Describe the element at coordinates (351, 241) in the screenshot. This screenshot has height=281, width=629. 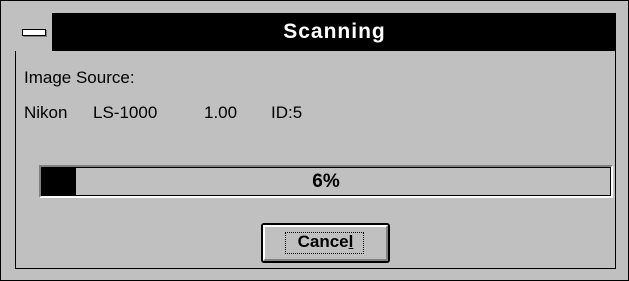
I see `cancel-label-mnemonic: l` at that location.